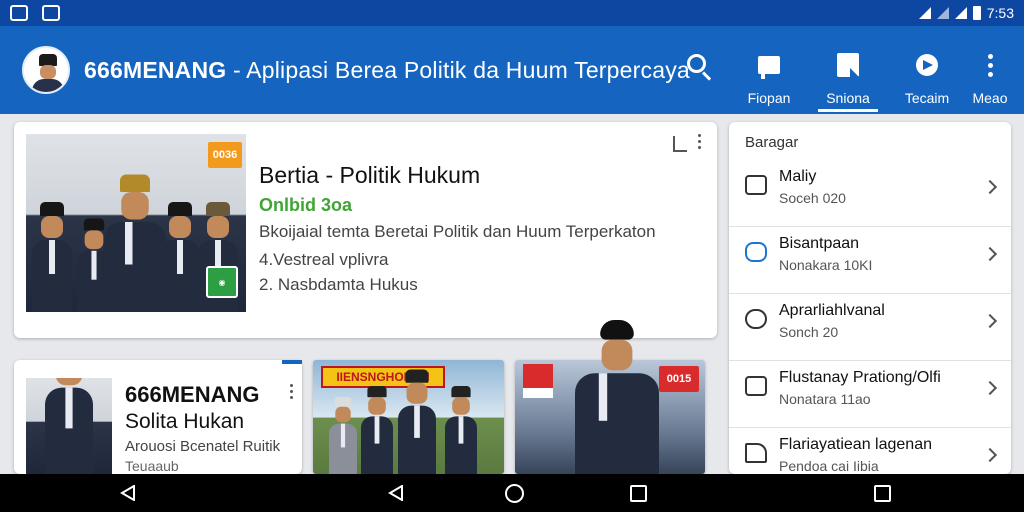 The width and height of the screenshot is (1024, 512). Describe the element at coordinates (203, 446) in the screenshot. I see `profile-card-description: Arouosi Bcenatel Ruitik` at that location.